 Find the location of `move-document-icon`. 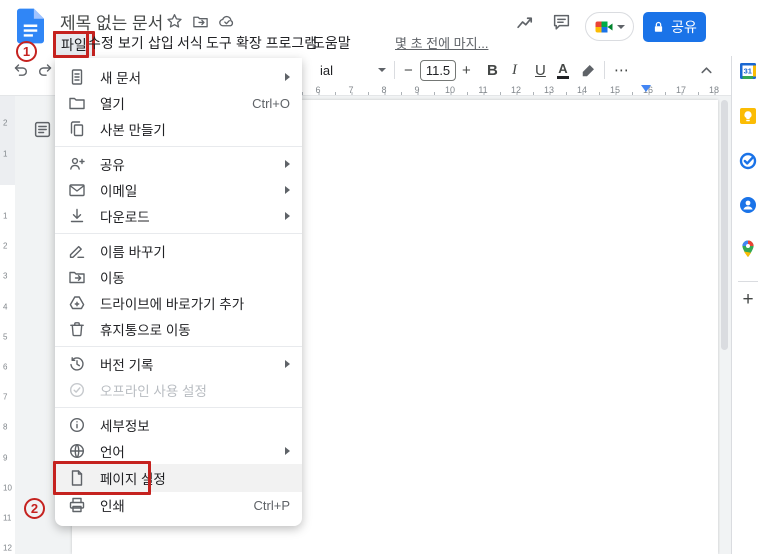

move-document-icon is located at coordinates (200, 21).